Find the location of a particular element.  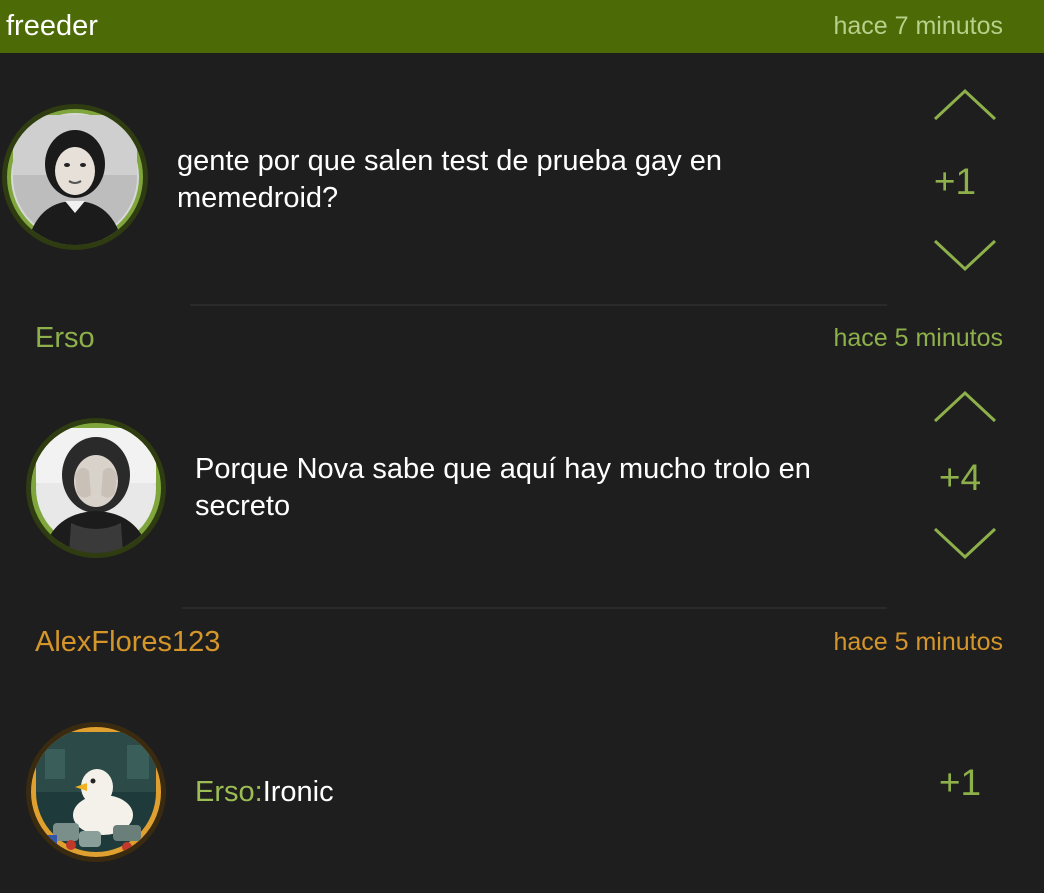

avatar-photo-girl-bw-icon is located at coordinates (75, 179).